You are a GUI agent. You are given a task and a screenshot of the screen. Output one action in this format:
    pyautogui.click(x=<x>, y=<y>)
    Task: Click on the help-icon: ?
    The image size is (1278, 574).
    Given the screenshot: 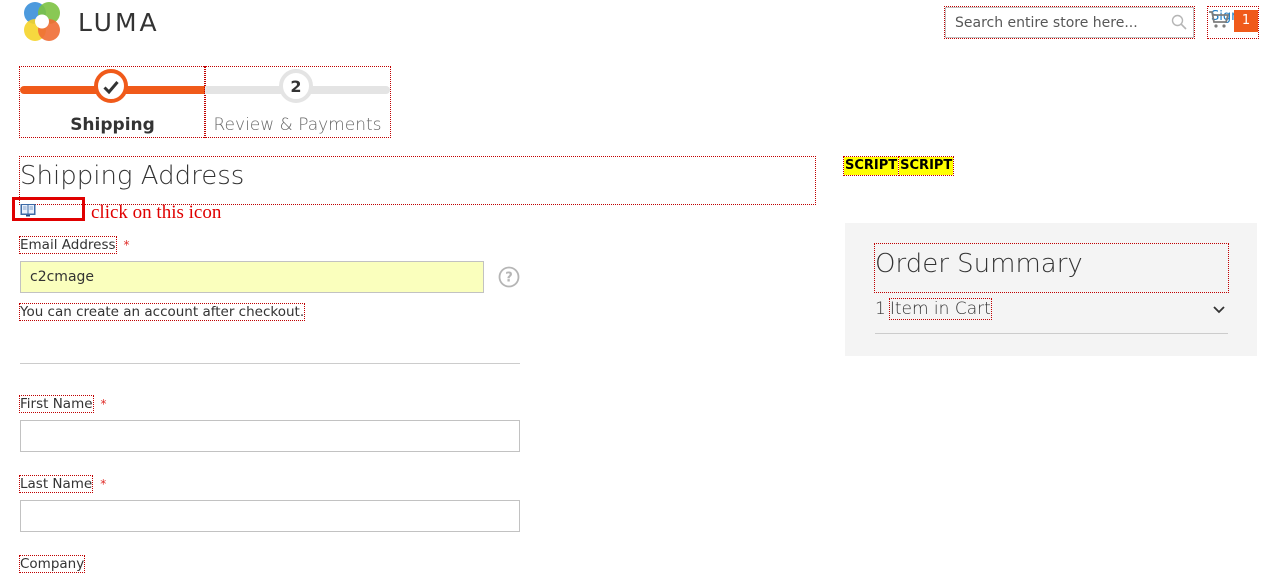 What is the action you would take?
    pyautogui.click(x=509, y=277)
    